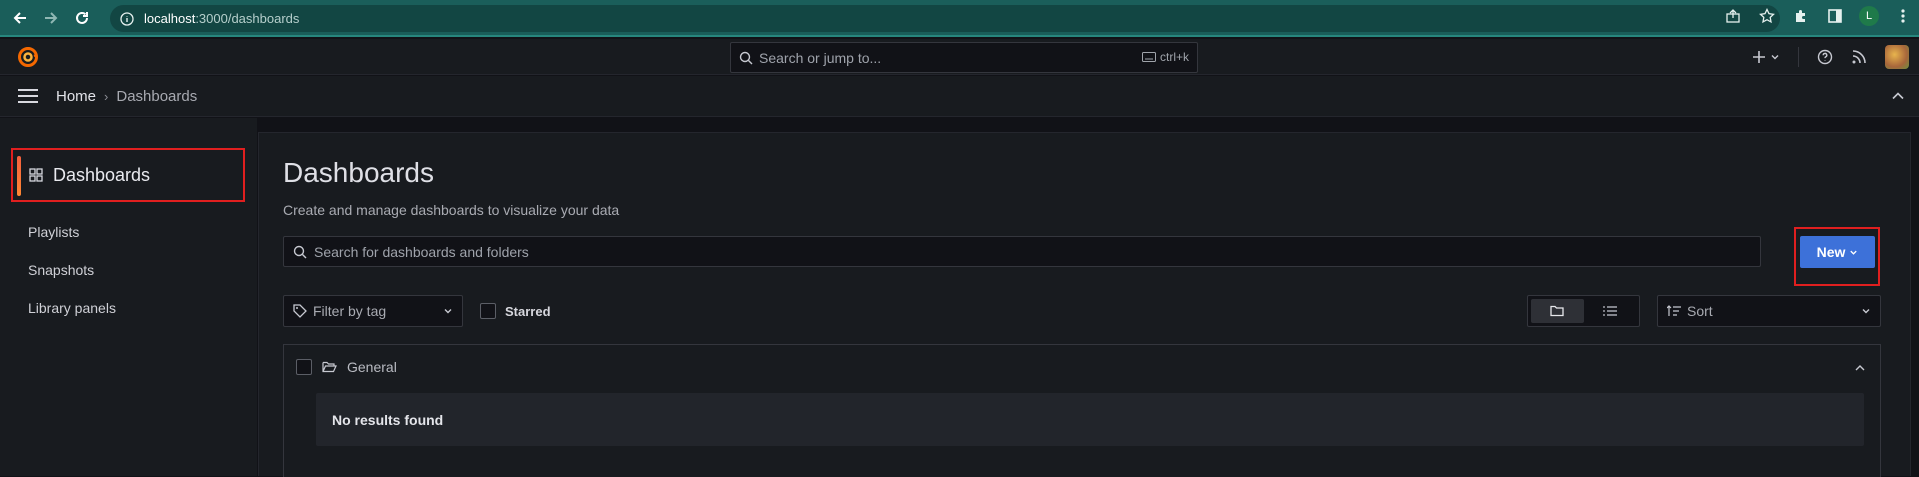 The image size is (1919, 477). What do you see at coordinates (102, 174) in the screenshot?
I see `sidebar-header-label: Dashboards` at bounding box center [102, 174].